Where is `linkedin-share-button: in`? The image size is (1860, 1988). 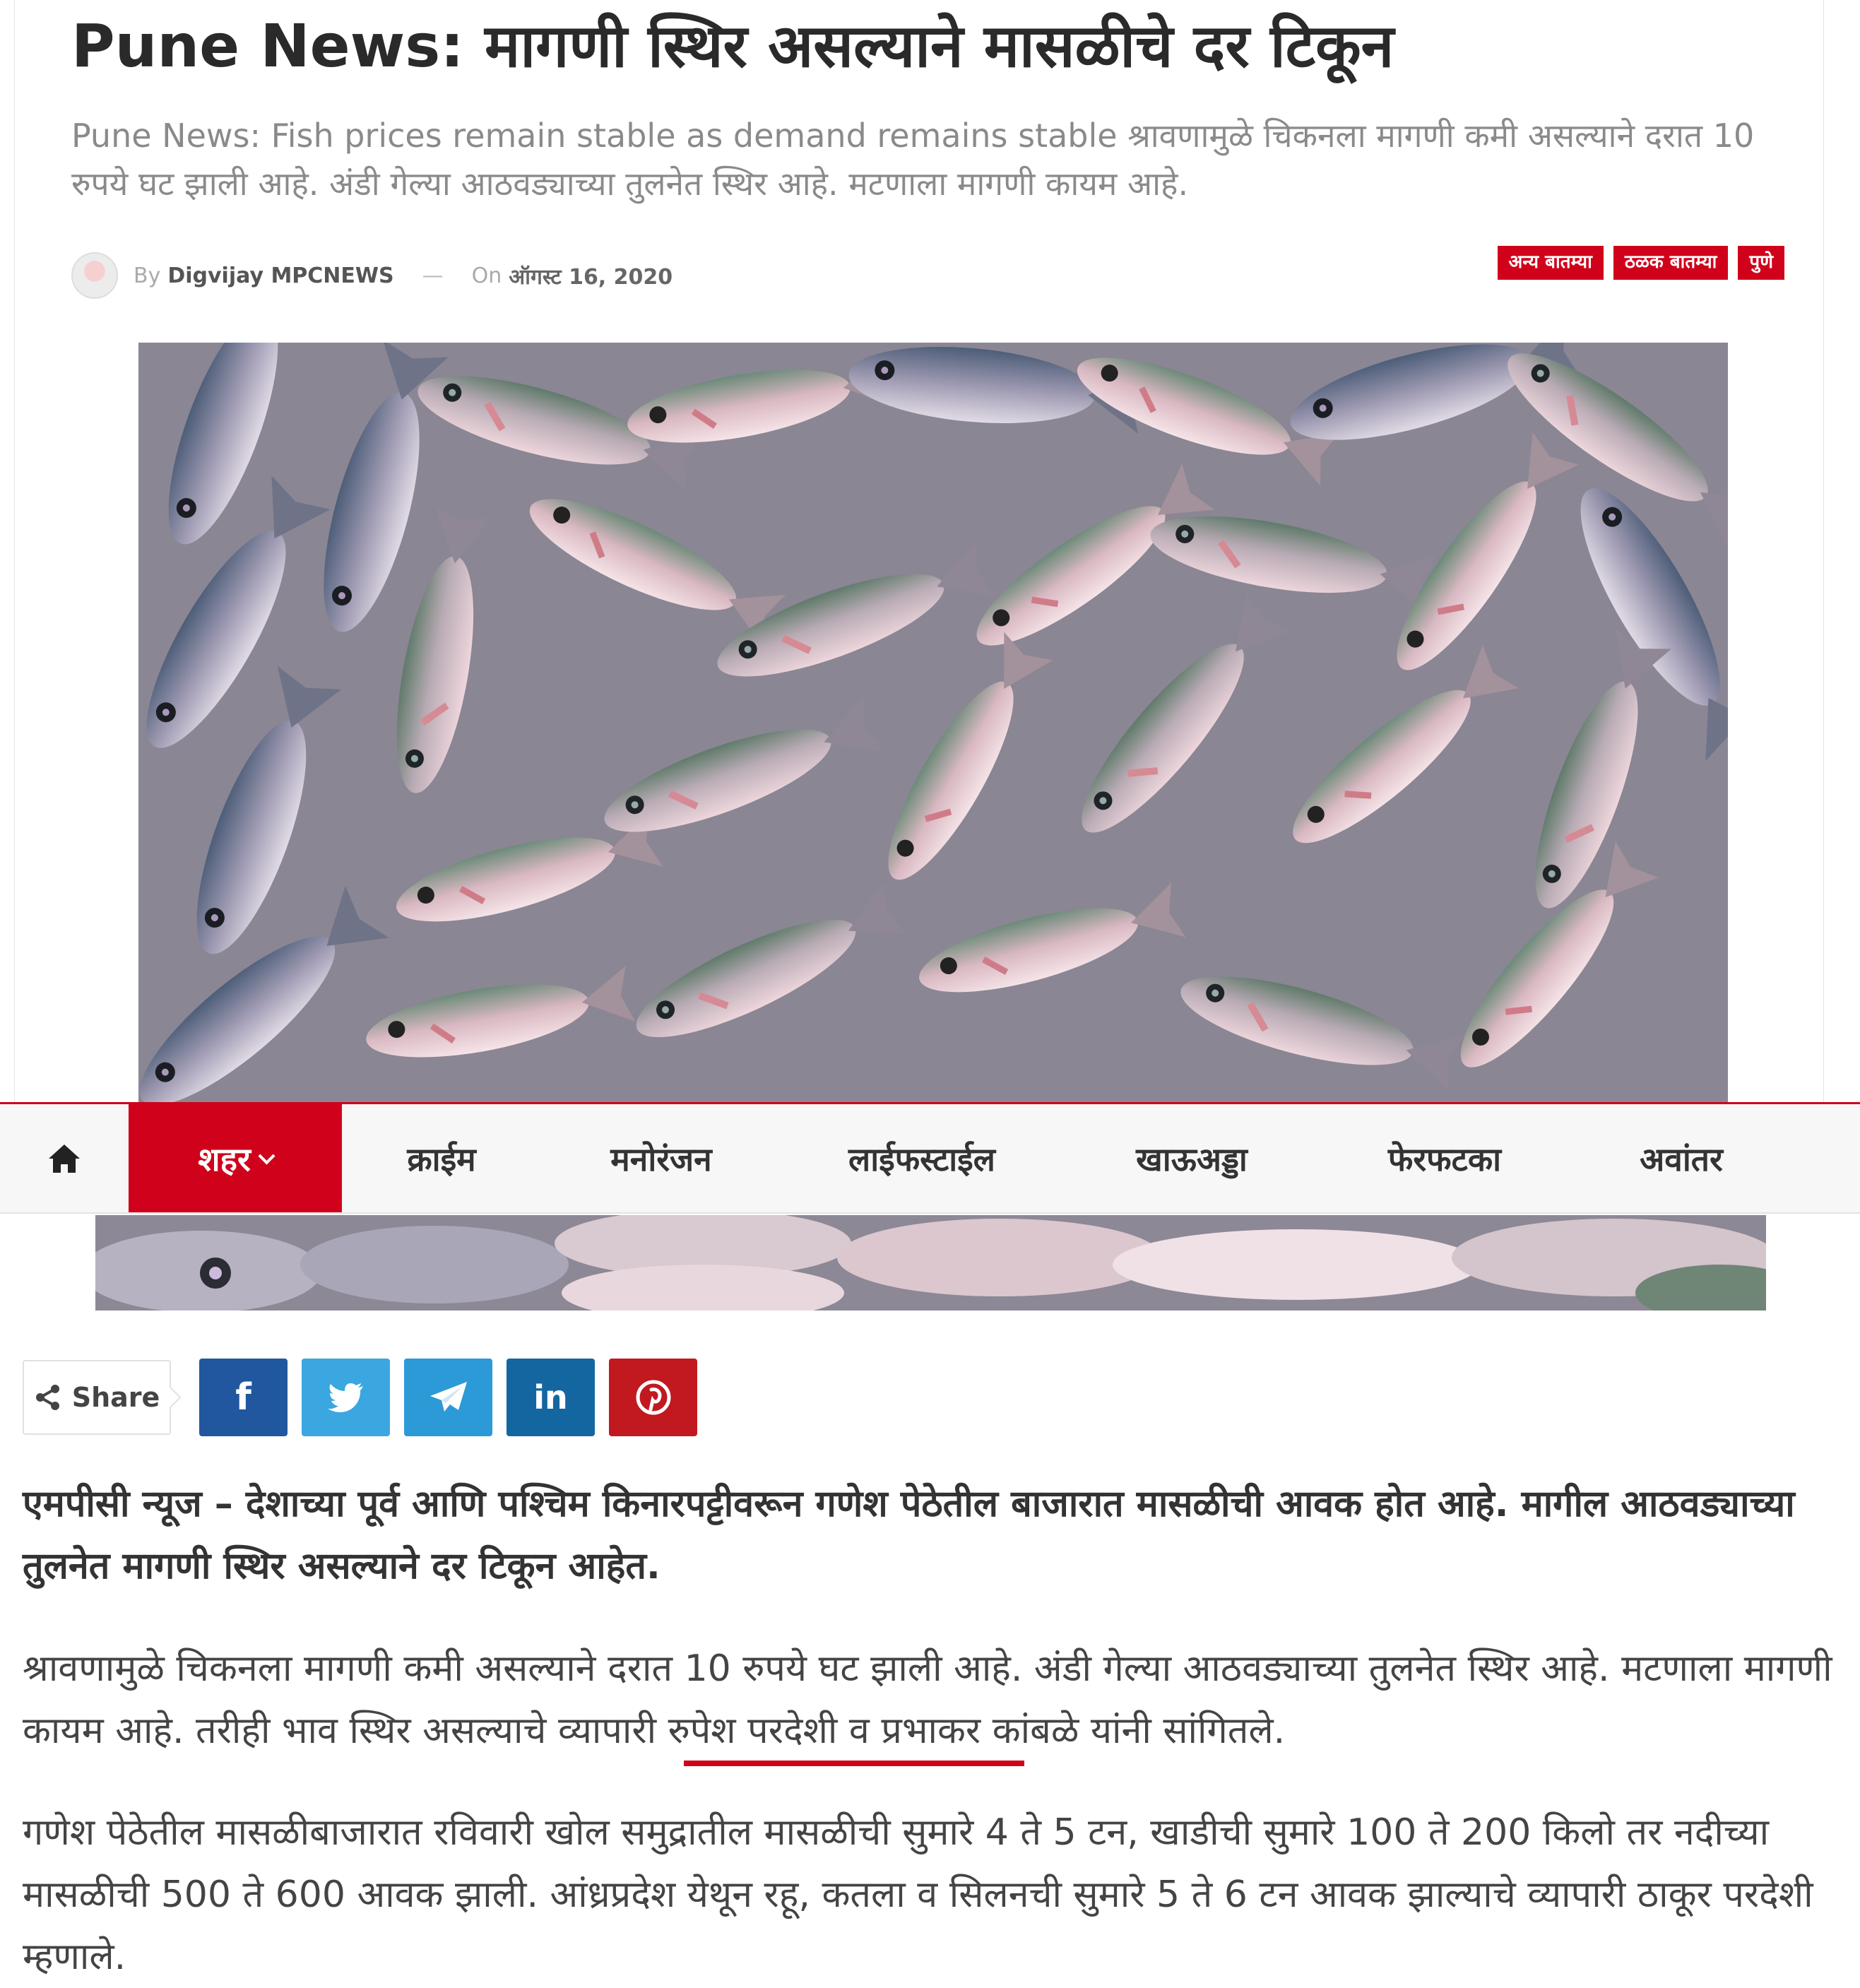
linkedin-share-button: in is located at coordinates (551, 1397).